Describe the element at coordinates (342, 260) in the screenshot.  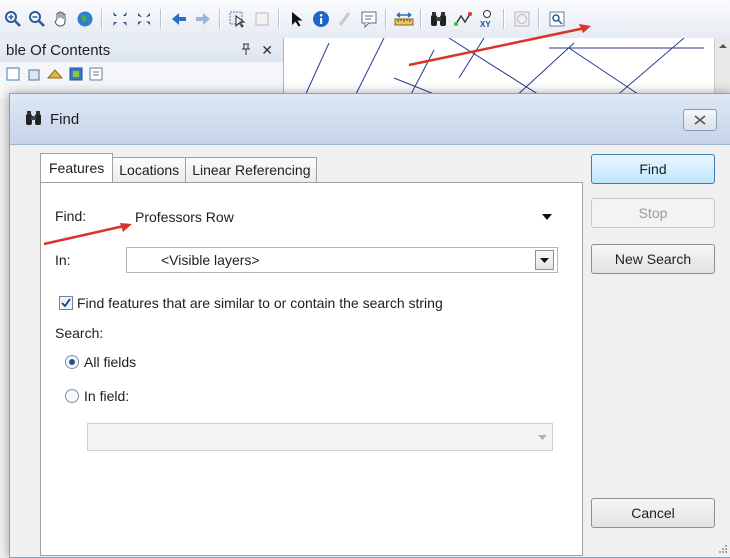
I see `in-layers-combobox: <Visible layers>` at that location.